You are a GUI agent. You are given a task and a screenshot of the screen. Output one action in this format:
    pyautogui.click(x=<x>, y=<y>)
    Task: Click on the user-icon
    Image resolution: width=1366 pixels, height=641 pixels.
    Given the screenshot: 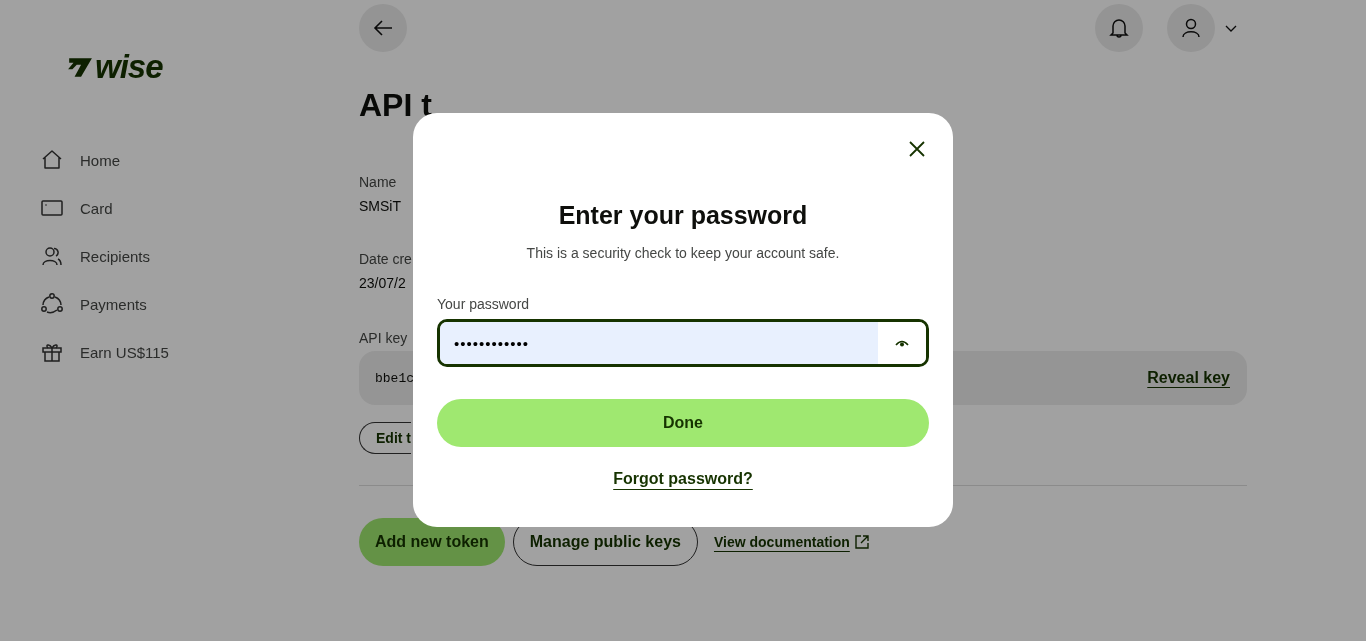 What is the action you would take?
    pyautogui.click(x=1191, y=28)
    